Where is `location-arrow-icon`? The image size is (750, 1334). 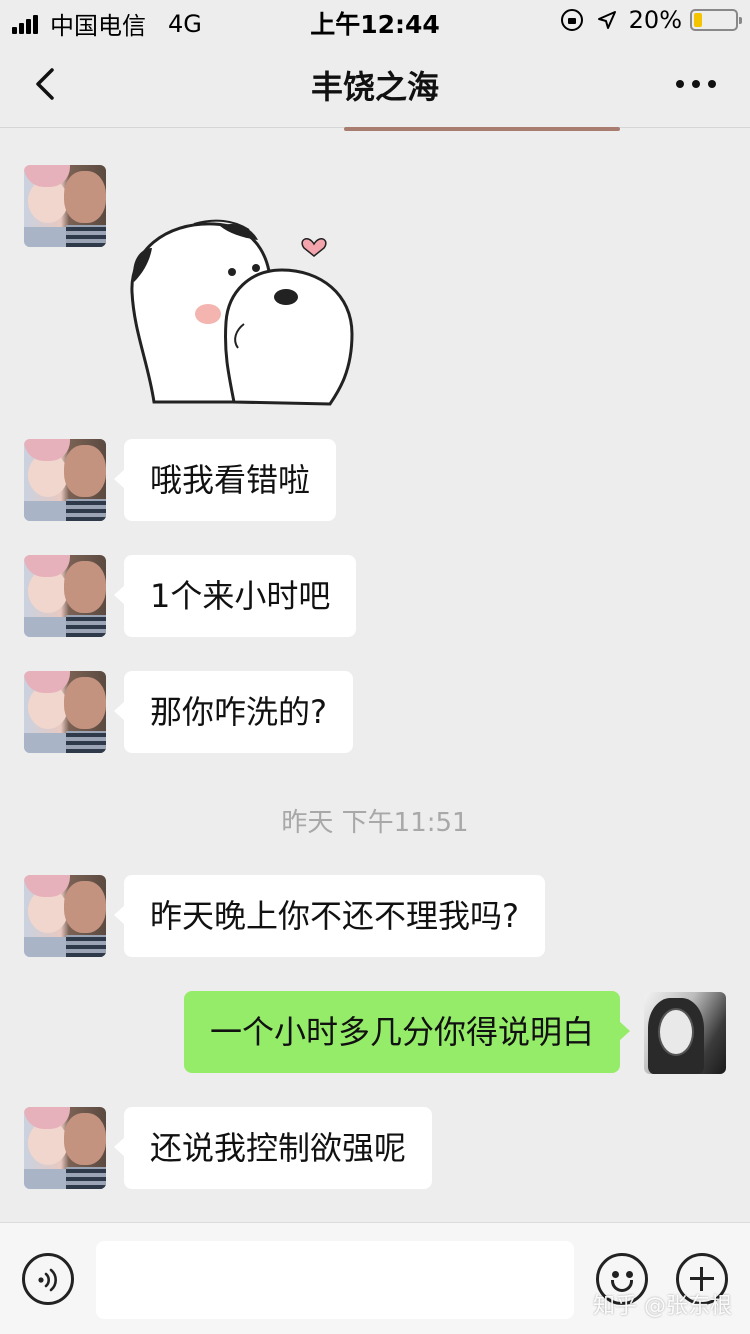 location-arrow-icon is located at coordinates (606, 20).